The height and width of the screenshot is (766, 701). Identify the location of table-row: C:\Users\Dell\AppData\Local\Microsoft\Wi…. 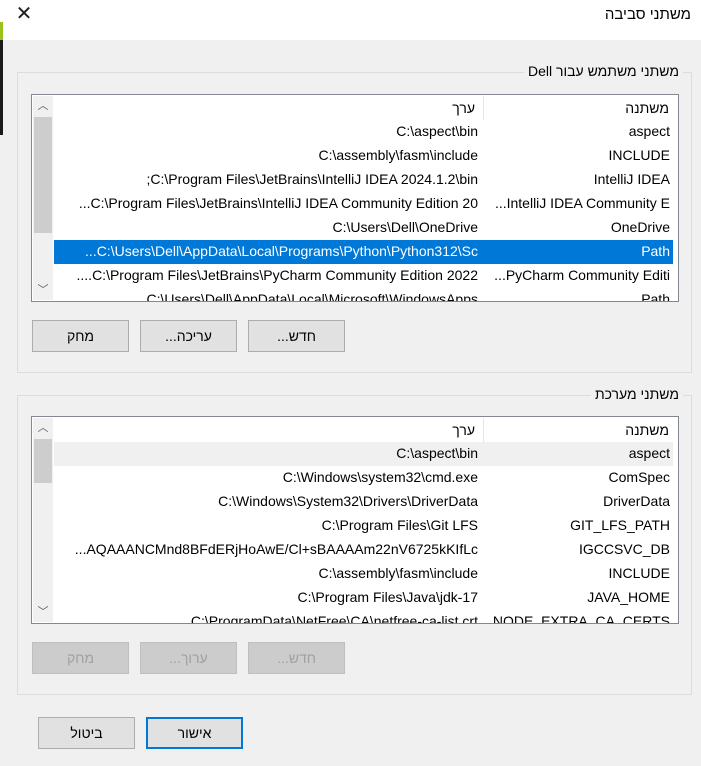
(363, 295).